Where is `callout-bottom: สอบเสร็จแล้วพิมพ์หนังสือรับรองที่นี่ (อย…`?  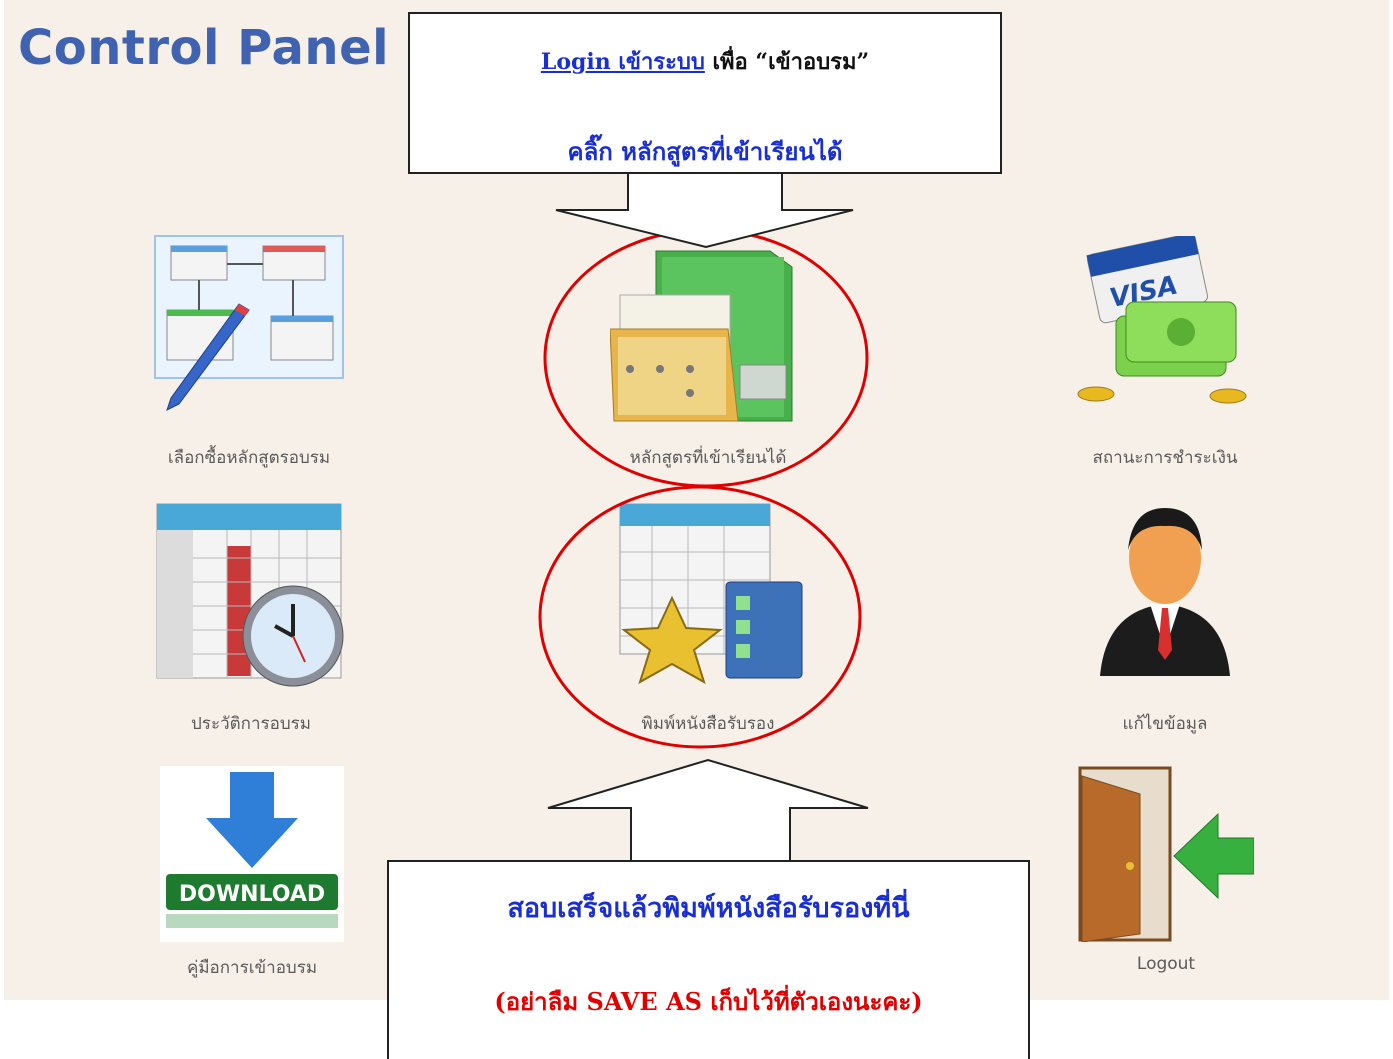 callout-bottom: สอบเสร็จแล้วพิมพ์หนังสือรับรองที่นี่ (อย… is located at coordinates (708, 959).